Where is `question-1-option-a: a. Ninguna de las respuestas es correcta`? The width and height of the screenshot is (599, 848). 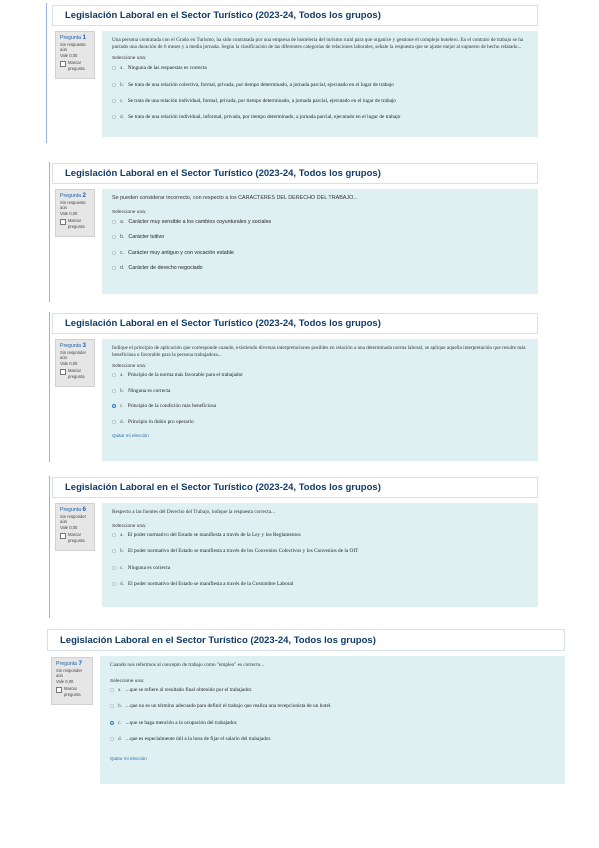 question-1-option-a: a. Ninguna de las respuestas es correcta is located at coordinates (320, 68).